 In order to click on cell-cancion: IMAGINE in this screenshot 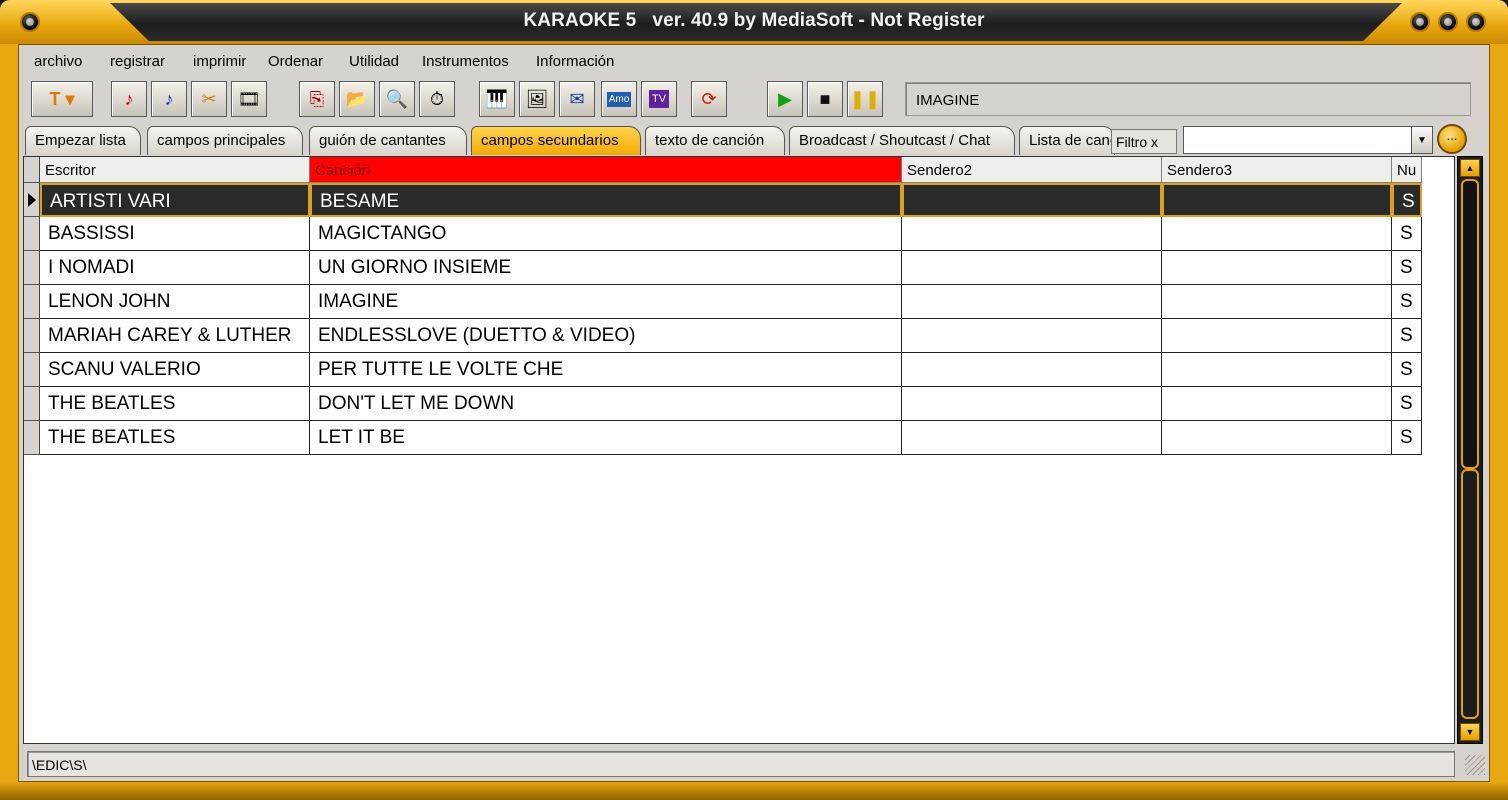, I will do `click(606, 302)`.